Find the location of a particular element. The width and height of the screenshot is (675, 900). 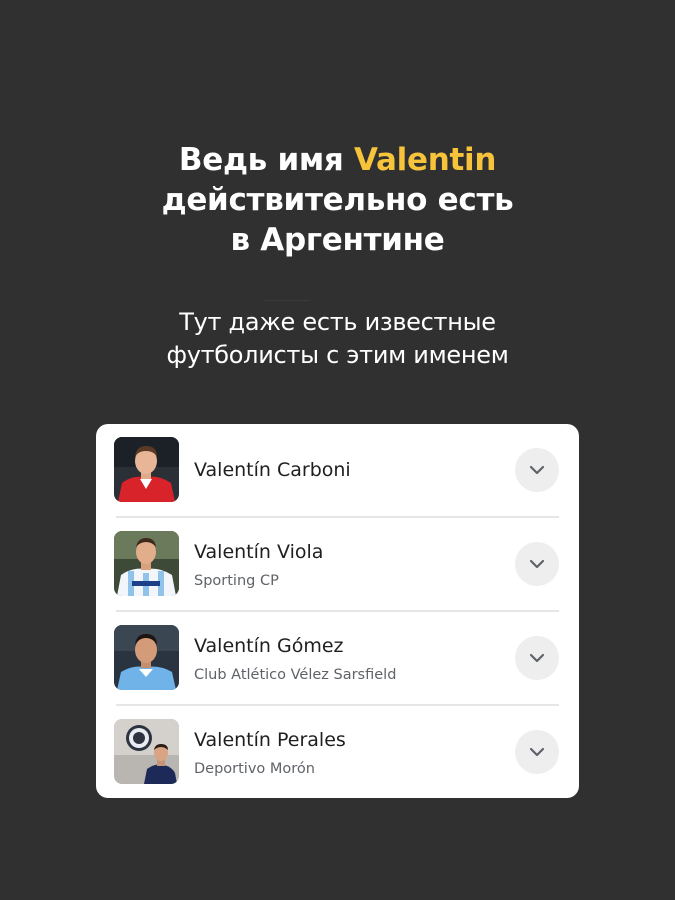

subtitle-line-2: футболисты с этим именем is located at coordinates (337, 355).